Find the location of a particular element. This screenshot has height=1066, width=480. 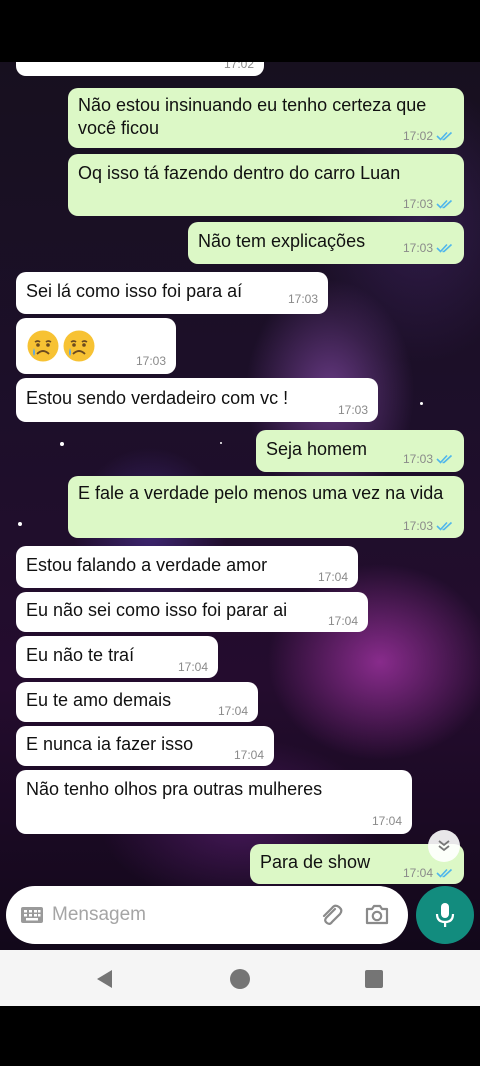

message-bubble-incoming: Sei lá como isso foi para aí 17:03 is located at coordinates (172, 293).